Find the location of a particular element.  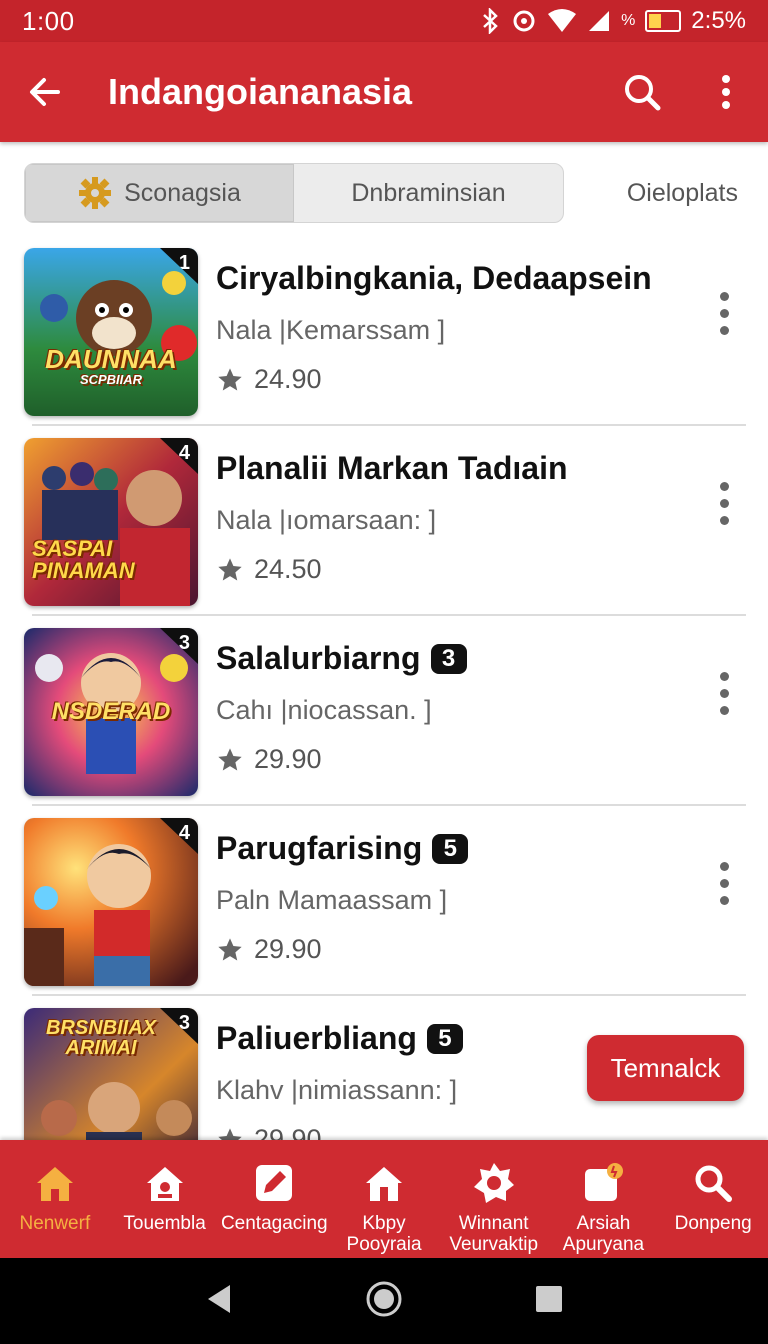

tab-second: Dnbraminsian is located at coordinates (428, 193).